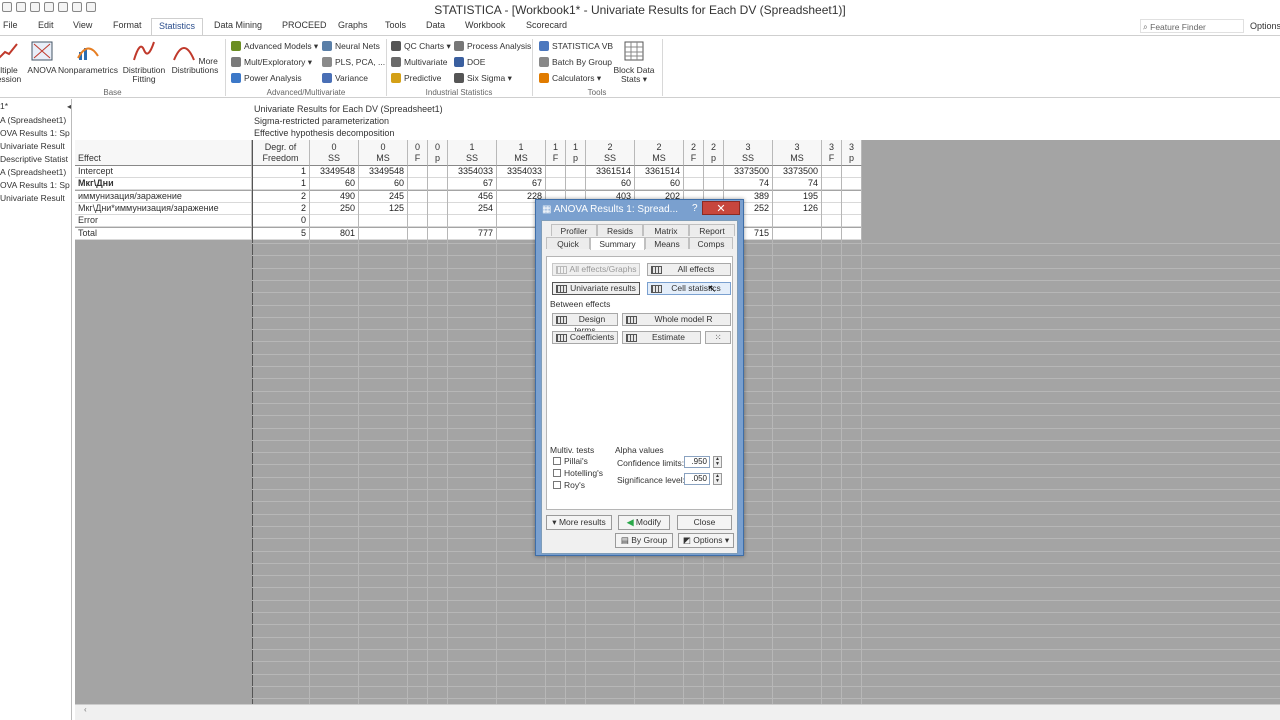  Describe the element at coordinates (570, 78) in the screenshot. I see `calculators-button: Calculators ▾` at that location.